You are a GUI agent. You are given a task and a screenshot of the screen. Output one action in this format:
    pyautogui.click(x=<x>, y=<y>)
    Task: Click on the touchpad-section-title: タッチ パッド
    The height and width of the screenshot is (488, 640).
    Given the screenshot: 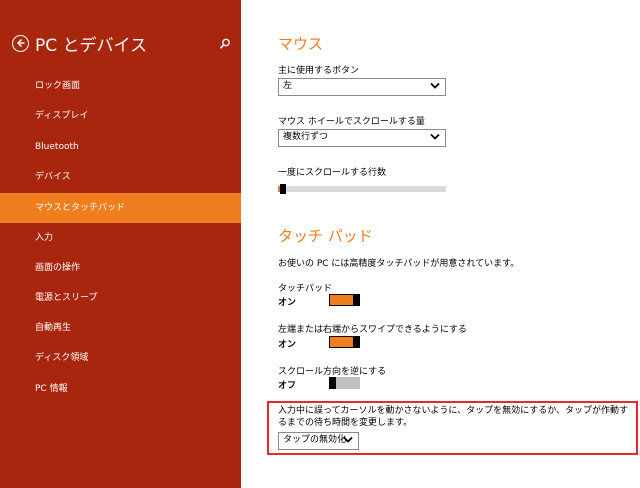 What is the action you would take?
    pyautogui.click(x=325, y=236)
    